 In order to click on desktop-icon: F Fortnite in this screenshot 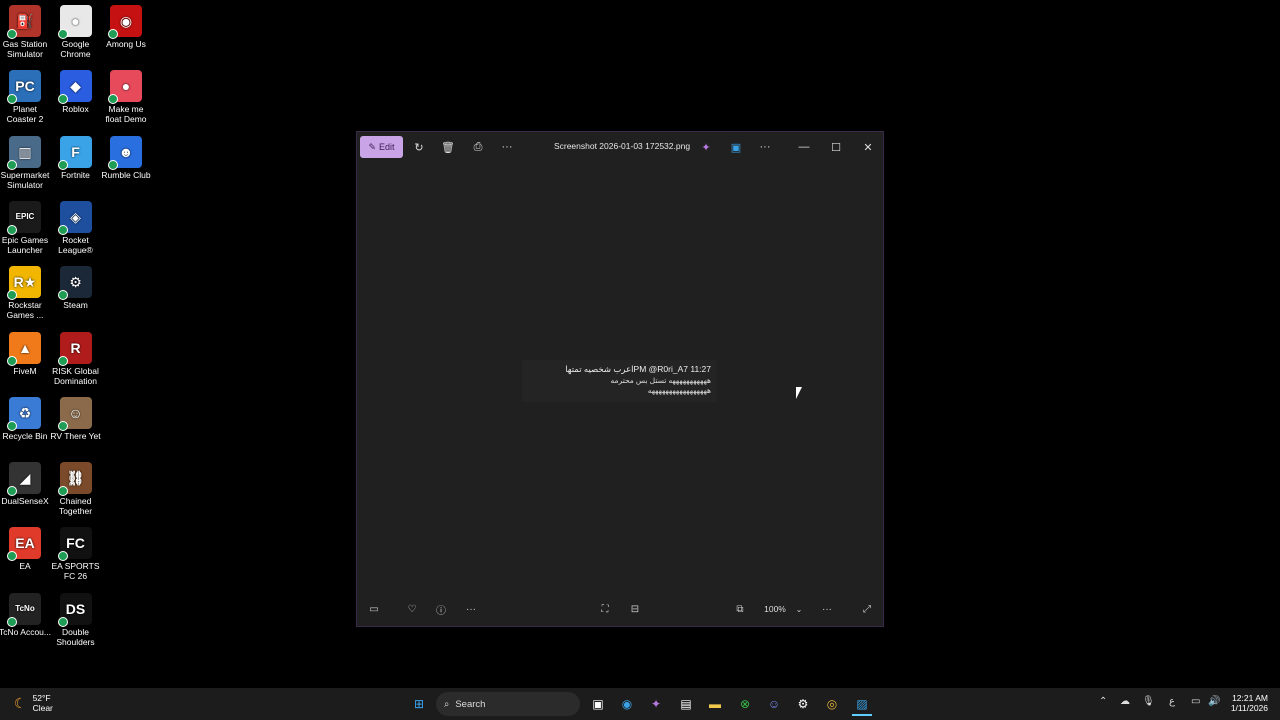, I will do `click(76, 157)`.